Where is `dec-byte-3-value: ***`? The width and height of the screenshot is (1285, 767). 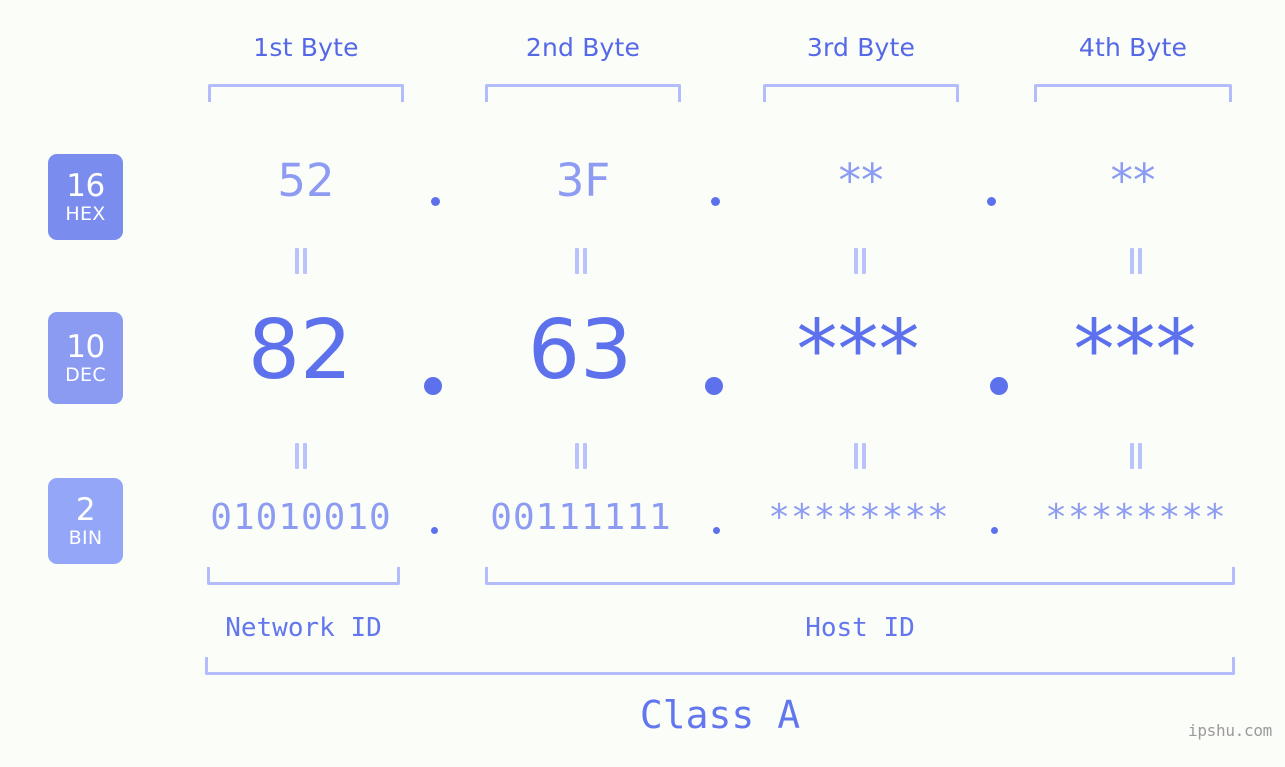 dec-byte-3-value: *** is located at coordinates (858, 350).